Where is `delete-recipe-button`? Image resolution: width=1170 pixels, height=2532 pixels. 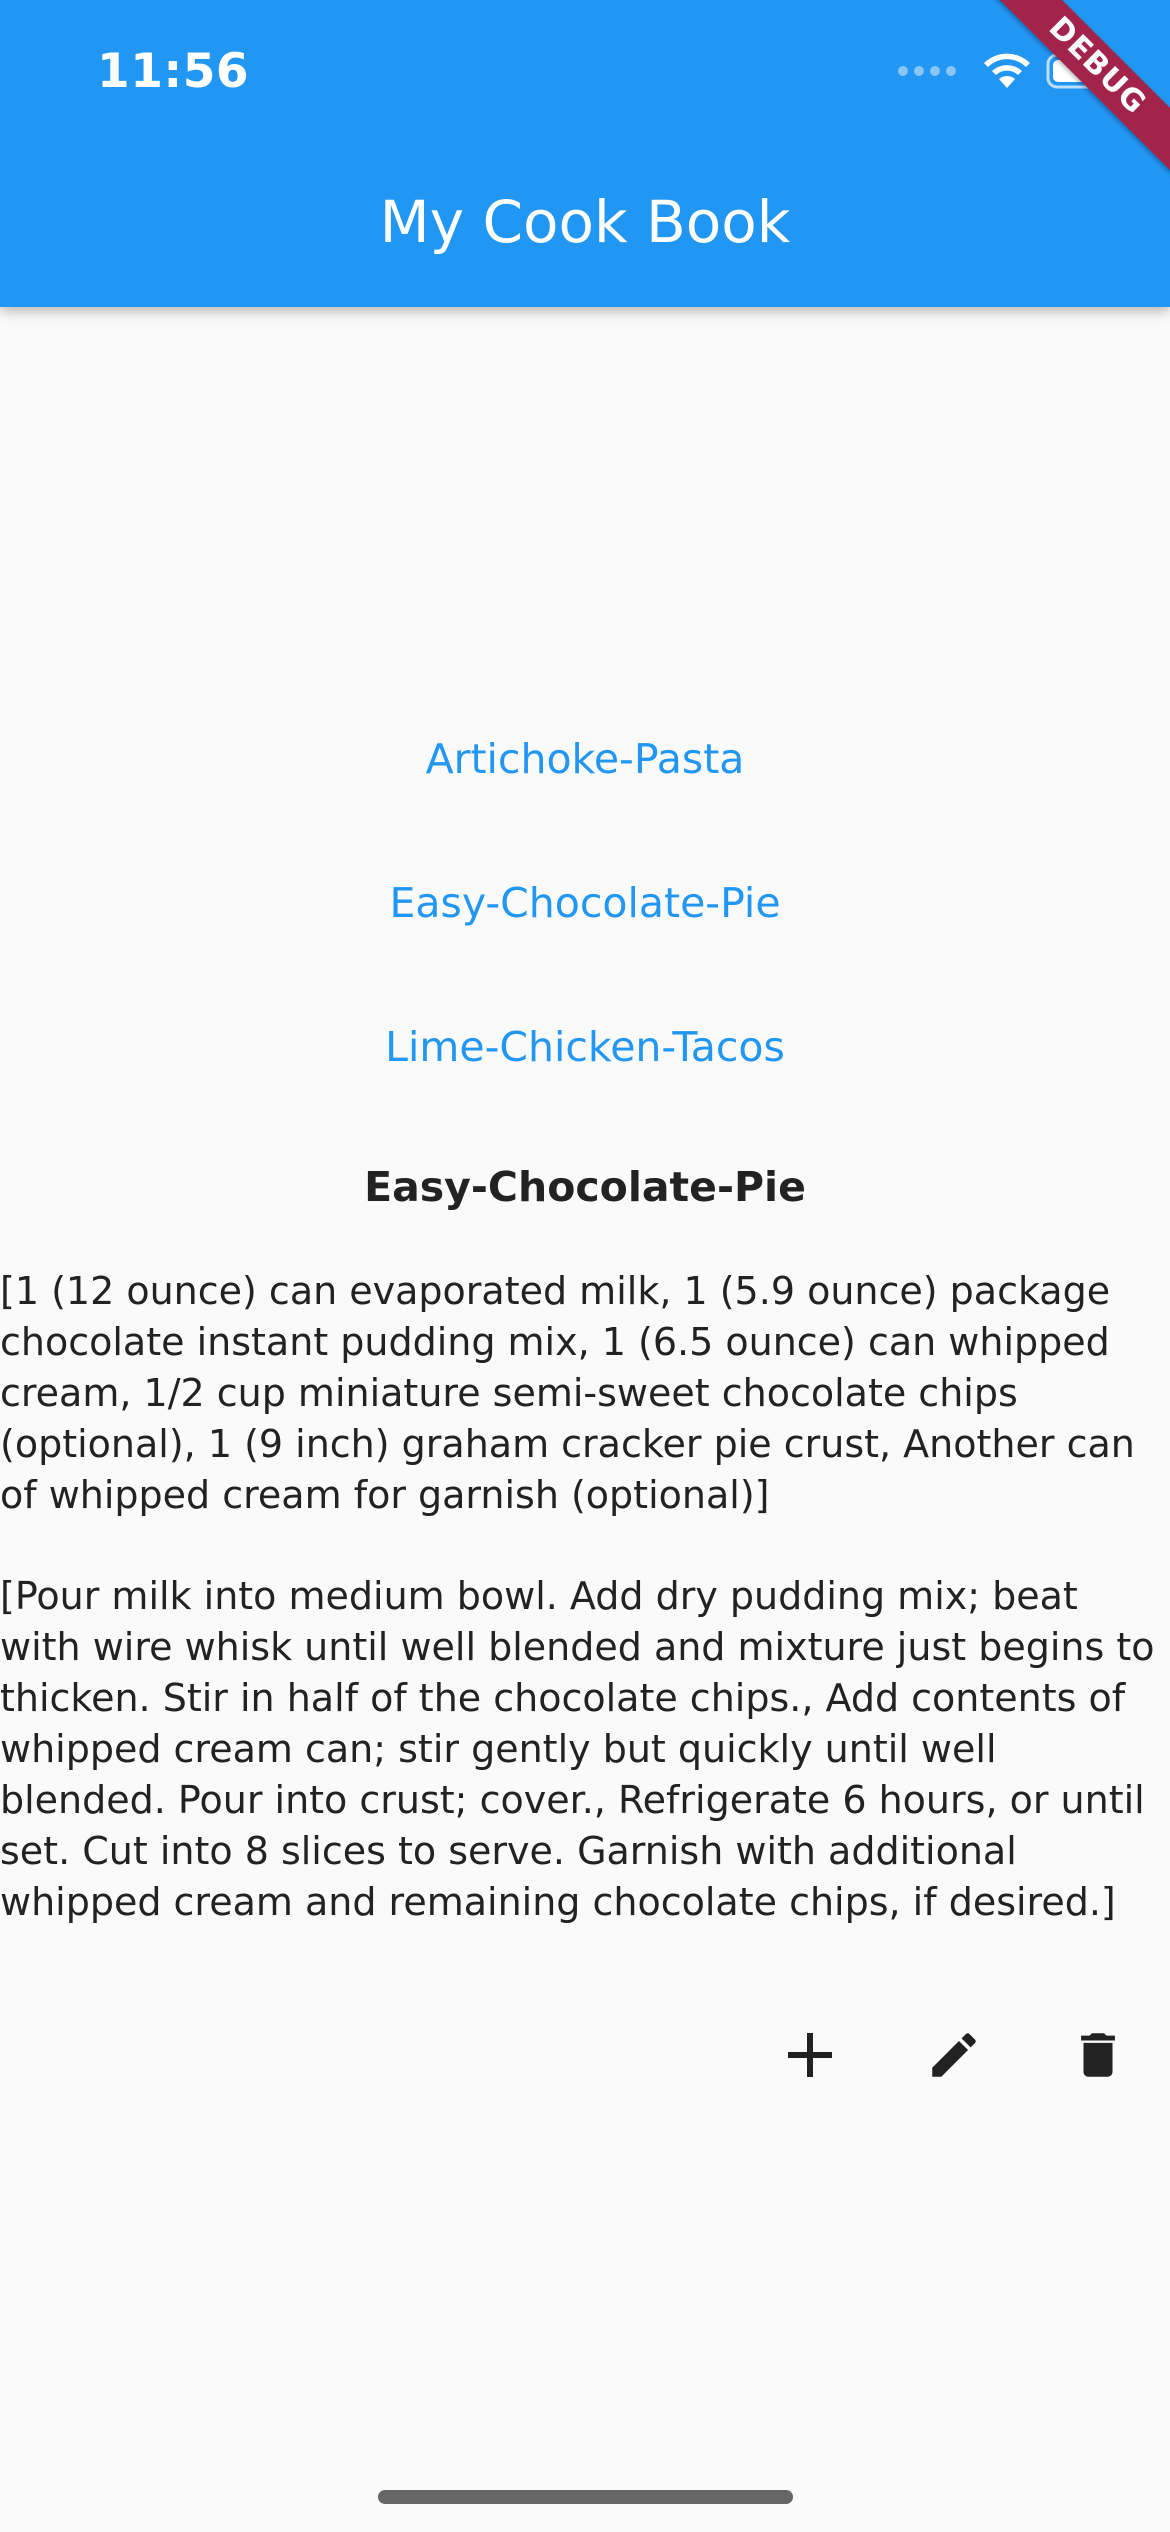 delete-recipe-button is located at coordinates (1098, 2055).